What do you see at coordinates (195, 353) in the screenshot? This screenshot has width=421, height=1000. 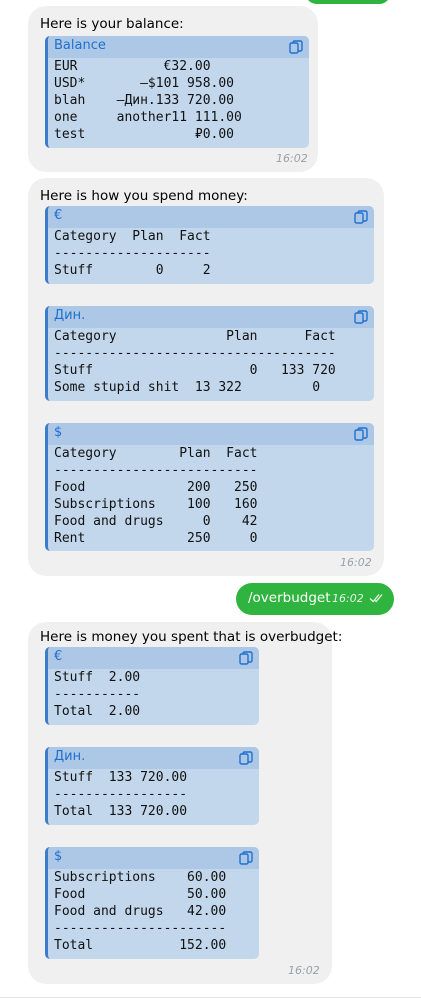 I see `code-line: ------------------------------------` at bounding box center [195, 353].